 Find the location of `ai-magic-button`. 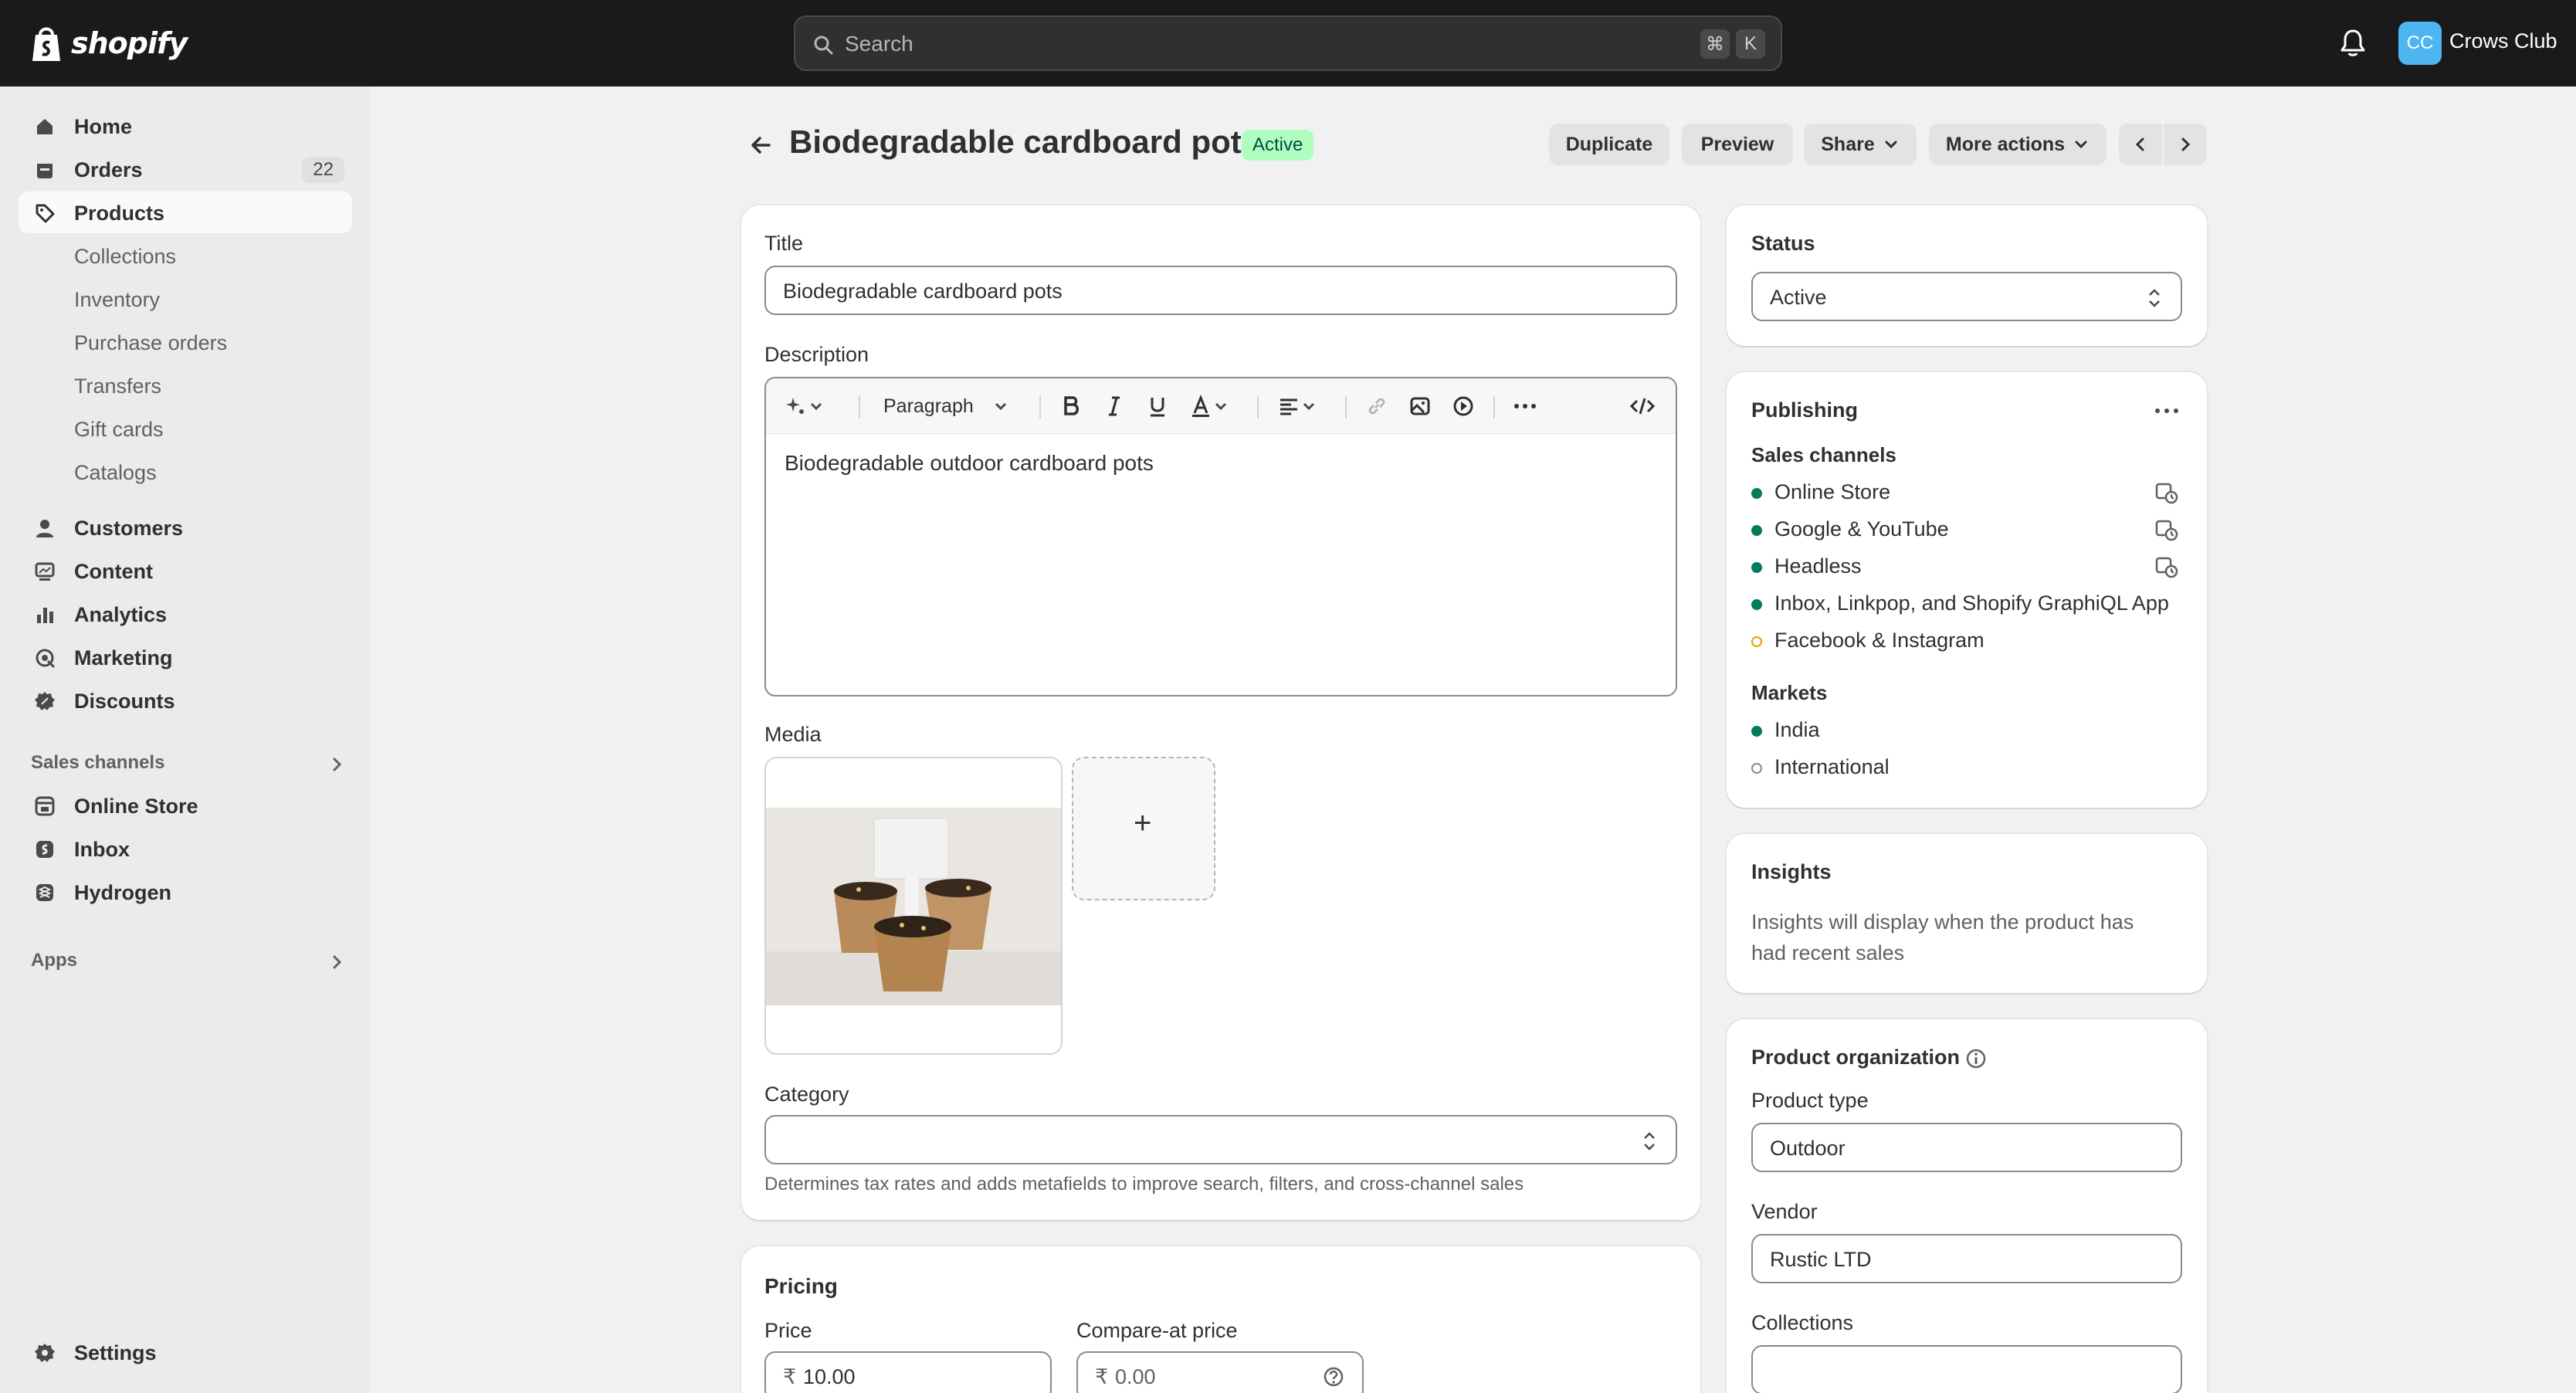

ai-magic-button is located at coordinates (805, 406).